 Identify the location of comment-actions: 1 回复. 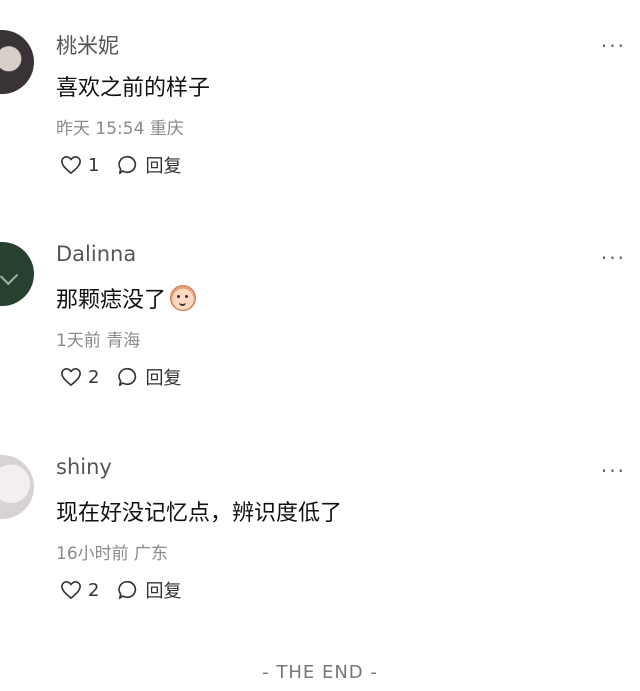
(120, 165).